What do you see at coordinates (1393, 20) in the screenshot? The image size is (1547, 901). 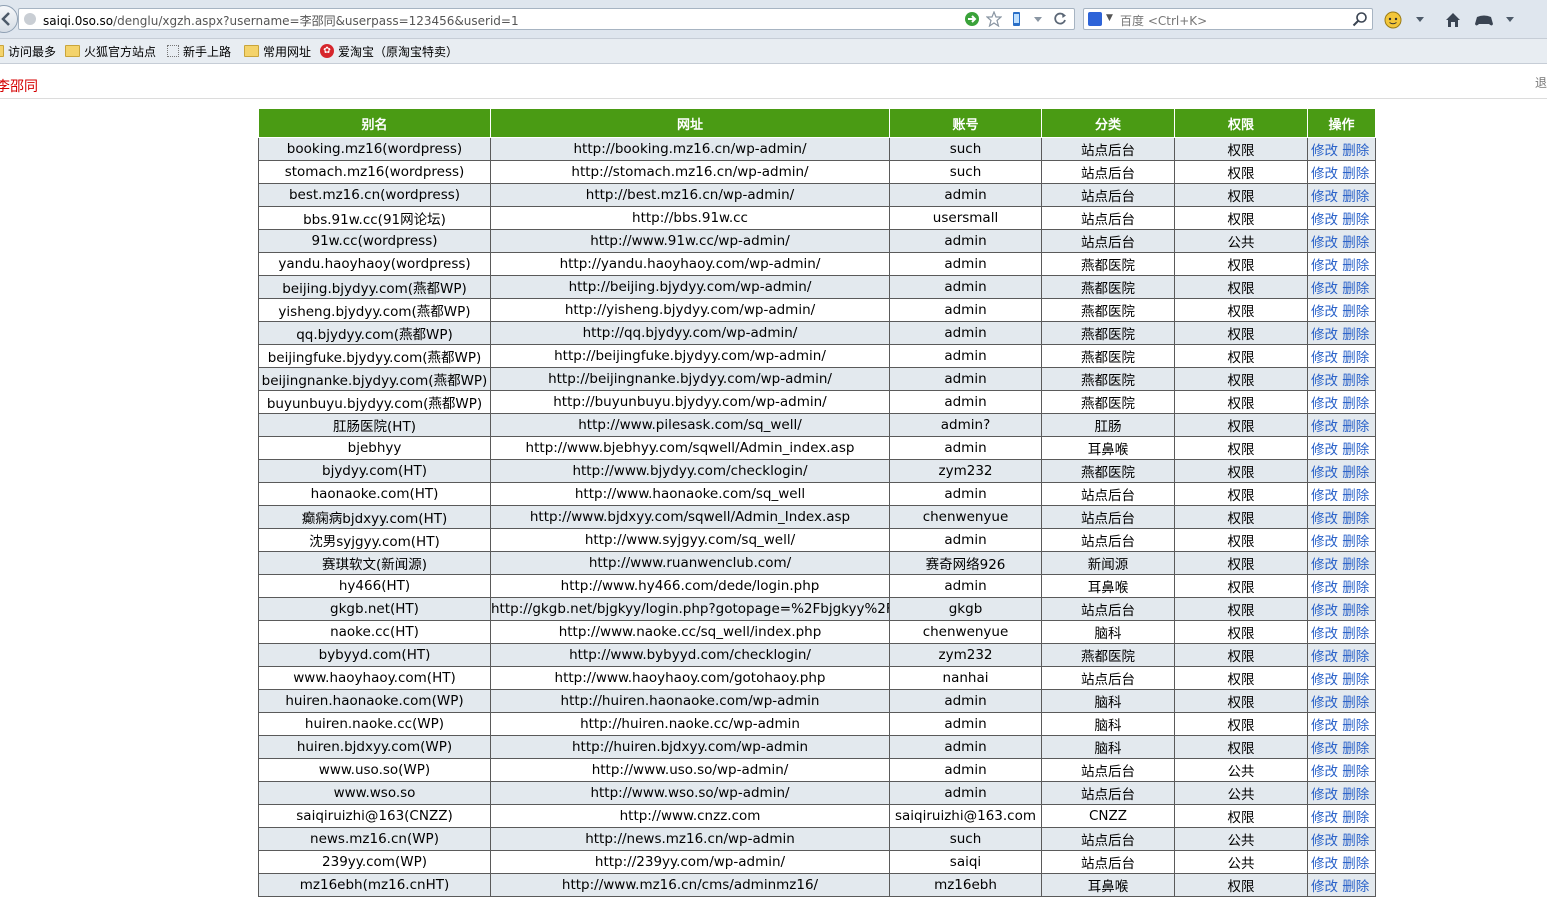 I see `addon-face-icon` at bounding box center [1393, 20].